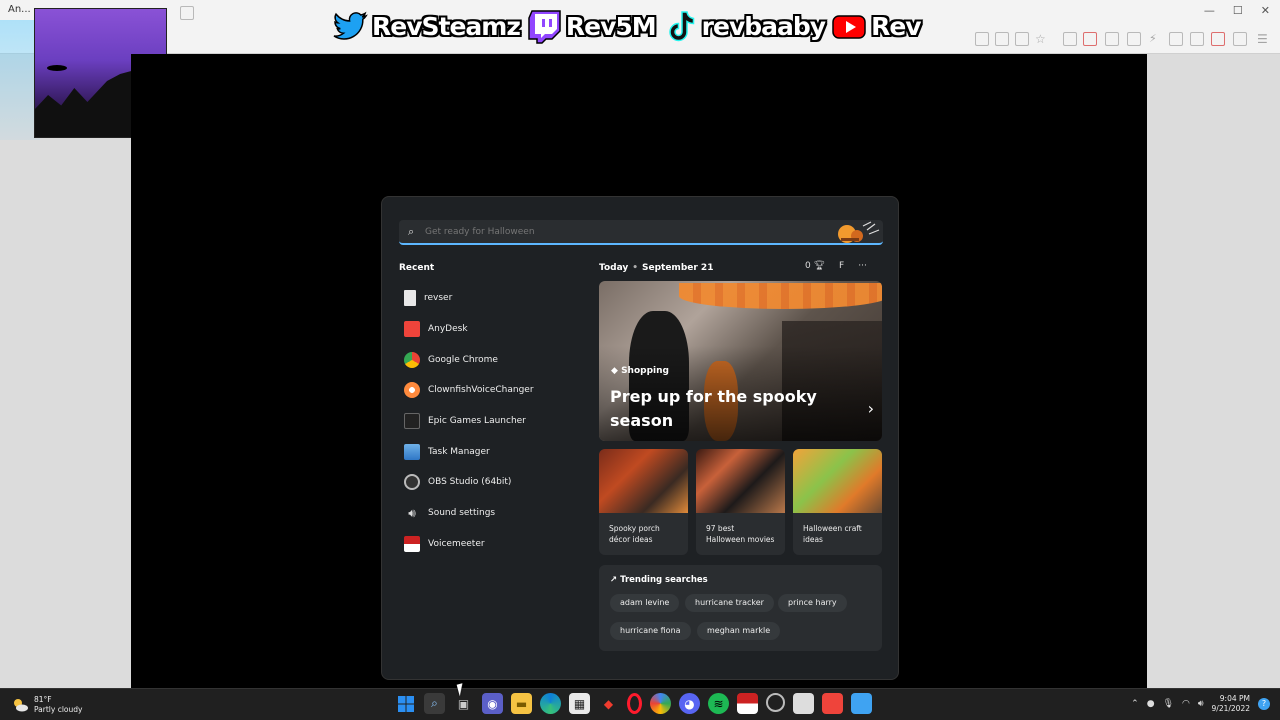  What do you see at coordinates (625, 232) in the screenshot?
I see `search-input` at bounding box center [625, 232].